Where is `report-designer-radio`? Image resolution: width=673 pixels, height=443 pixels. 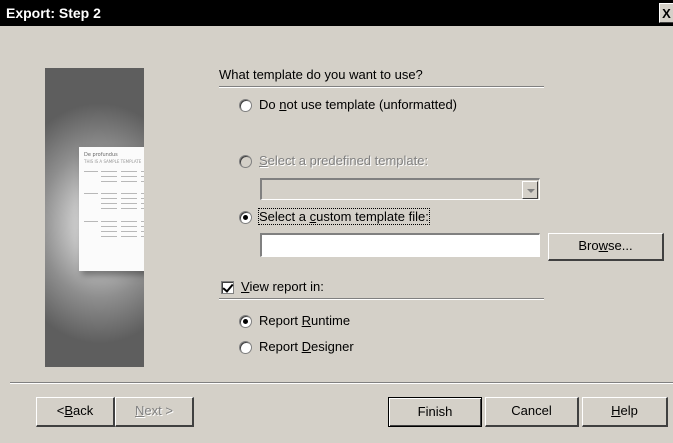 report-designer-radio is located at coordinates (245, 347).